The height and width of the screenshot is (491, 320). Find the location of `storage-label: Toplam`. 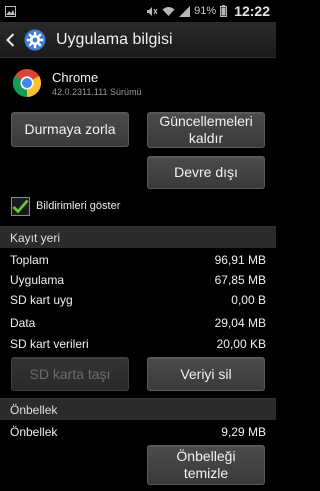

storage-label: Toplam is located at coordinates (29, 260).